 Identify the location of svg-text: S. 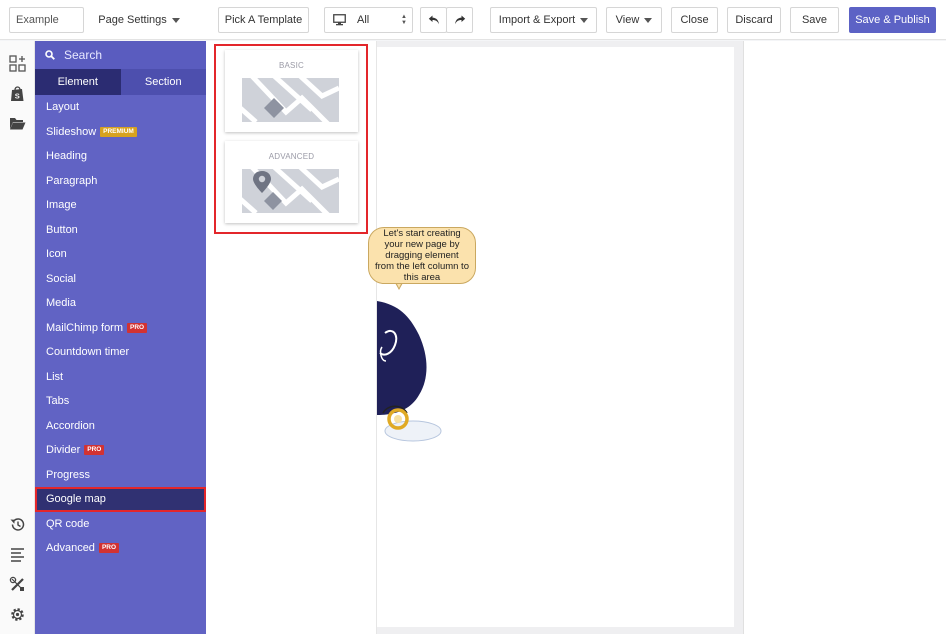
(17, 96).